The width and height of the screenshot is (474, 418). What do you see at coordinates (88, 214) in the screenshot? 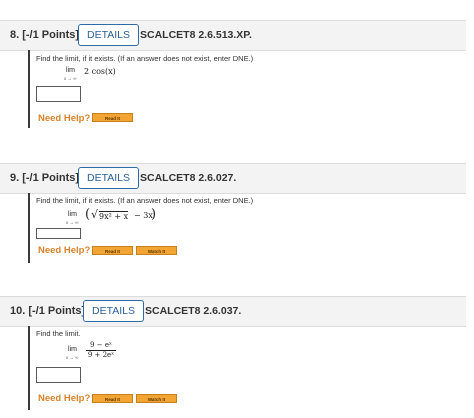
I see `left-paren: (` at bounding box center [88, 214].